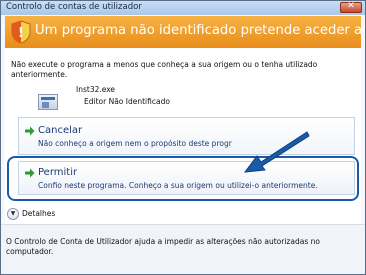  What do you see at coordinates (276, 152) in the screenshot?
I see `pointer-arrow-icon` at bounding box center [276, 152].